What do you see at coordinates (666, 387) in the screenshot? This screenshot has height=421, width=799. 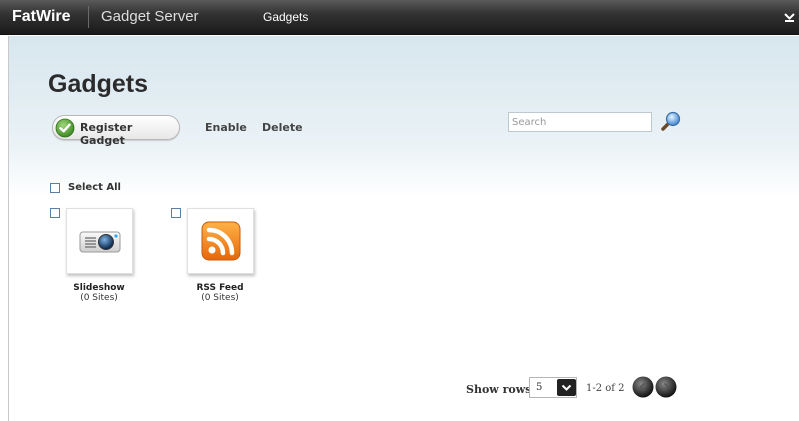 I see `next-page-icon` at bounding box center [666, 387].